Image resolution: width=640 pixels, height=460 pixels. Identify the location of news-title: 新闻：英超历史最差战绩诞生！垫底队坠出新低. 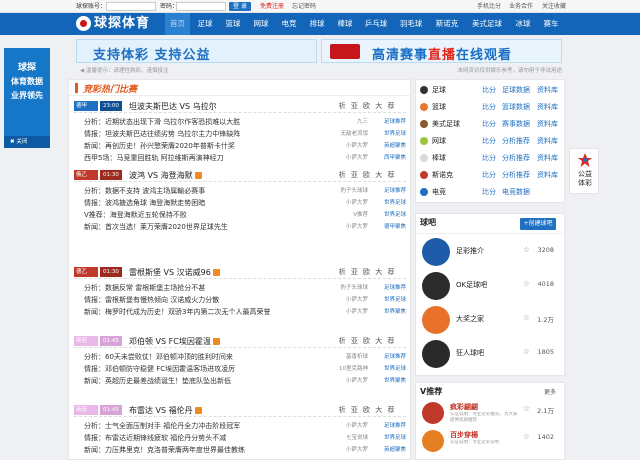
(157, 381).